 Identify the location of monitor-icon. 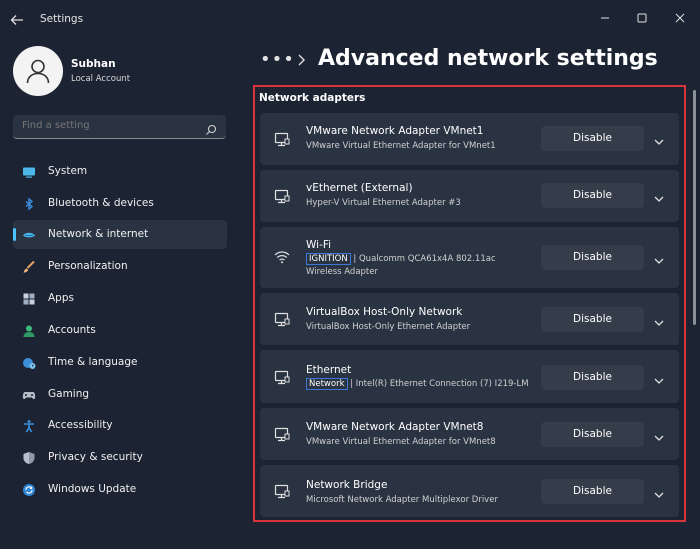
(29, 171).